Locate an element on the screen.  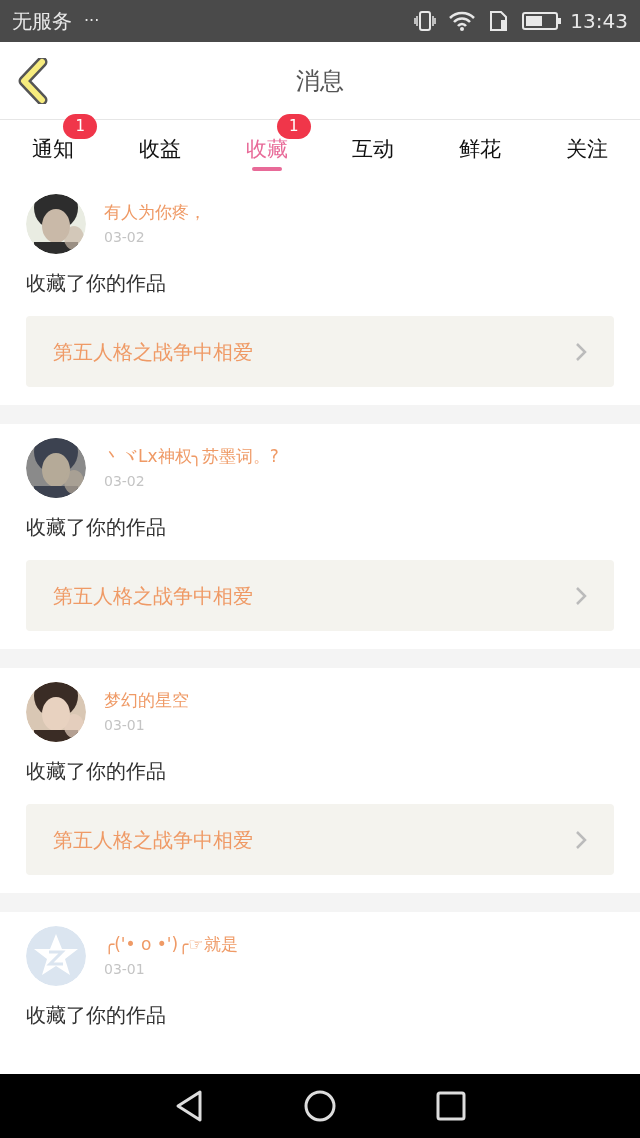
more-text: ··· is located at coordinates (92, 21).